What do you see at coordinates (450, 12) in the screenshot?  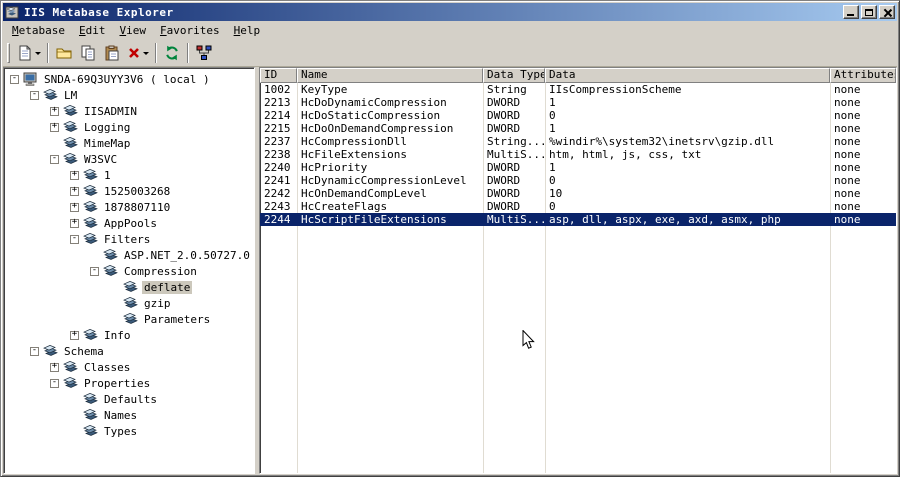 I see `title-bar: IIS Metabase Explorer` at bounding box center [450, 12].